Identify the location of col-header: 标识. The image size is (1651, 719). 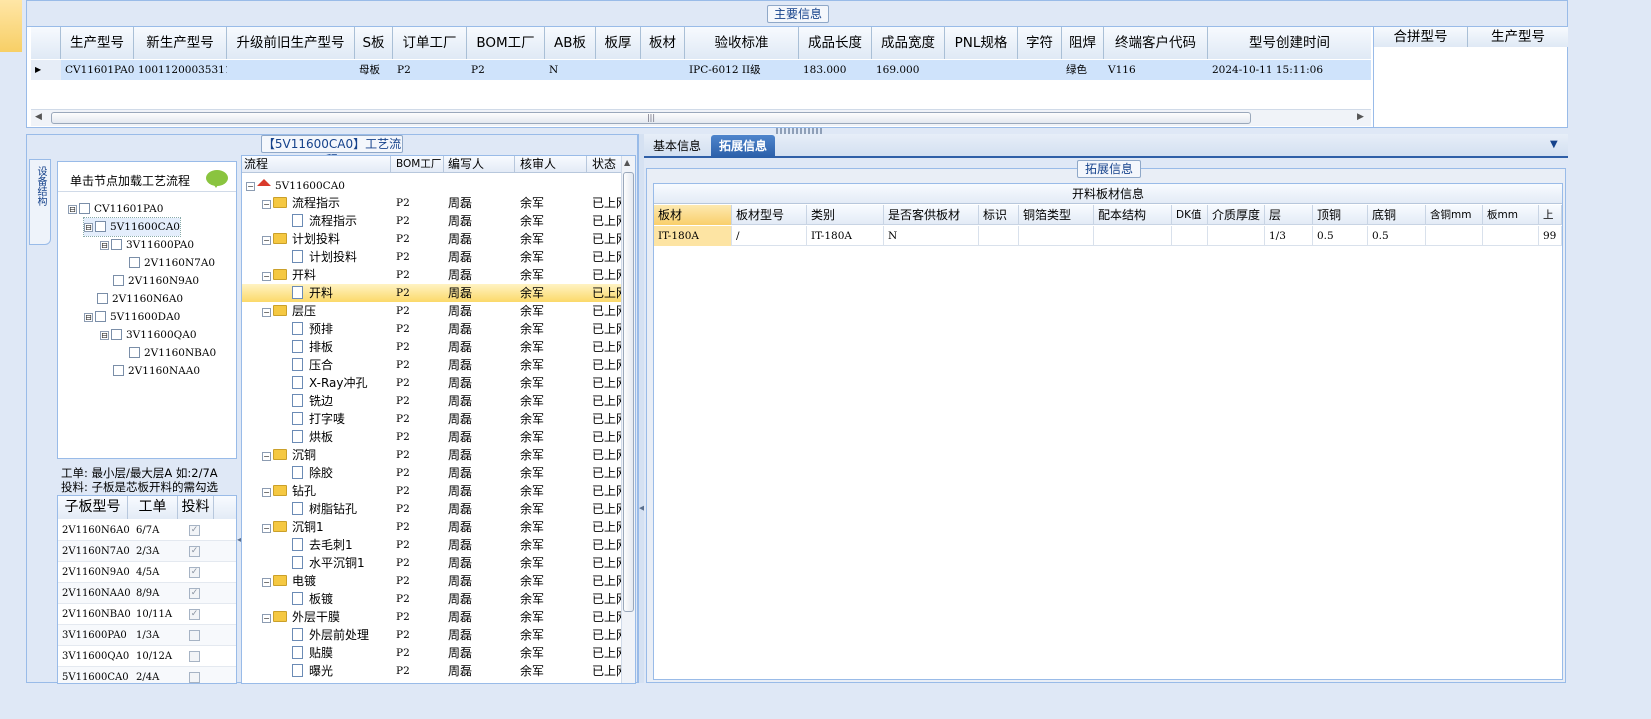
(999, 215).